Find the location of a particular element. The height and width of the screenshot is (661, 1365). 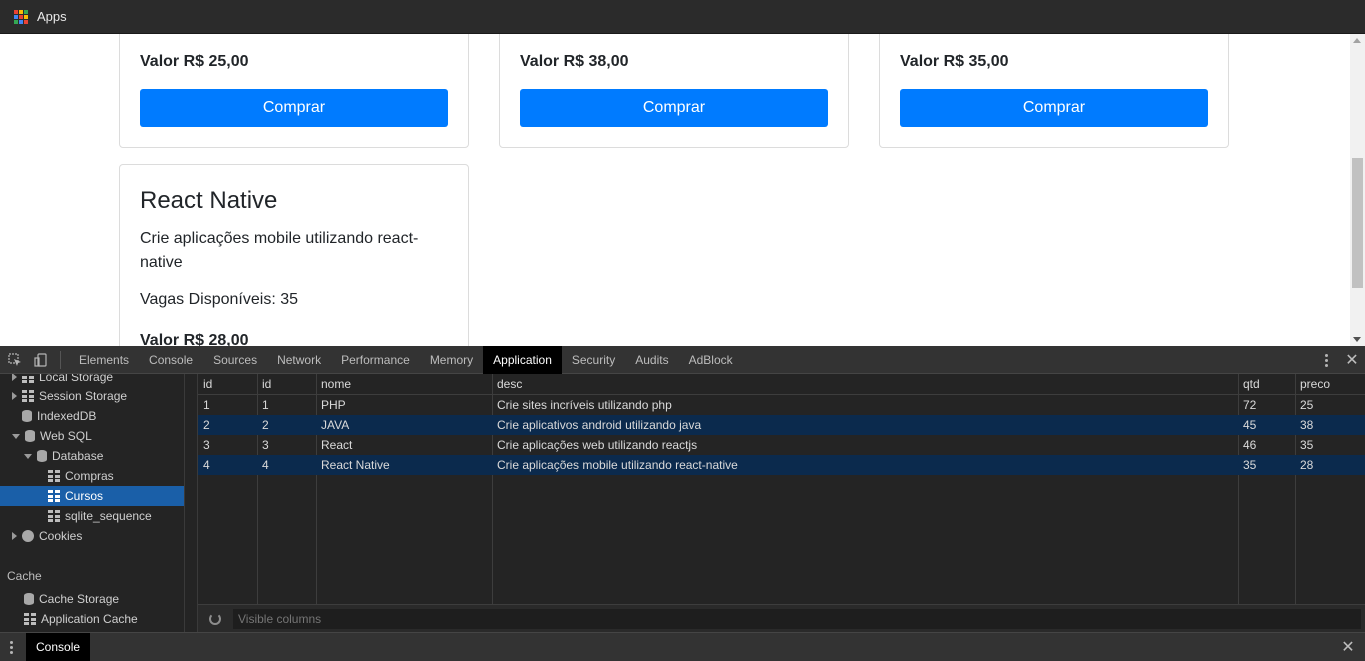

apps-bookmark: Apps is located at coordinates (52, 16).